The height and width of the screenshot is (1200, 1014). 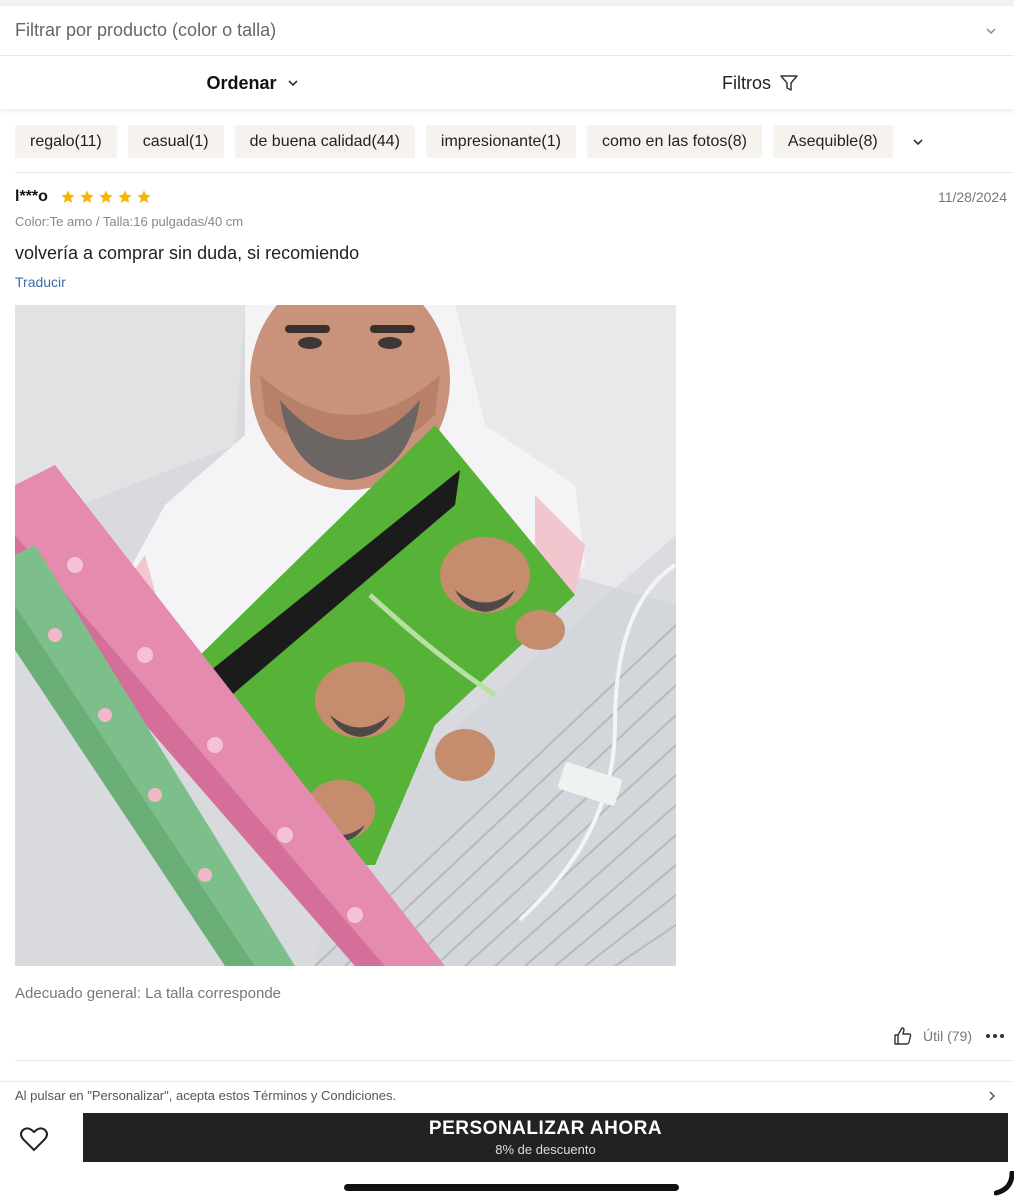 What do you see at coordinates (324, 141) in the screenshot?
I see `tag-chip: de buena calidad(44)` at bounding box center [324, 141].